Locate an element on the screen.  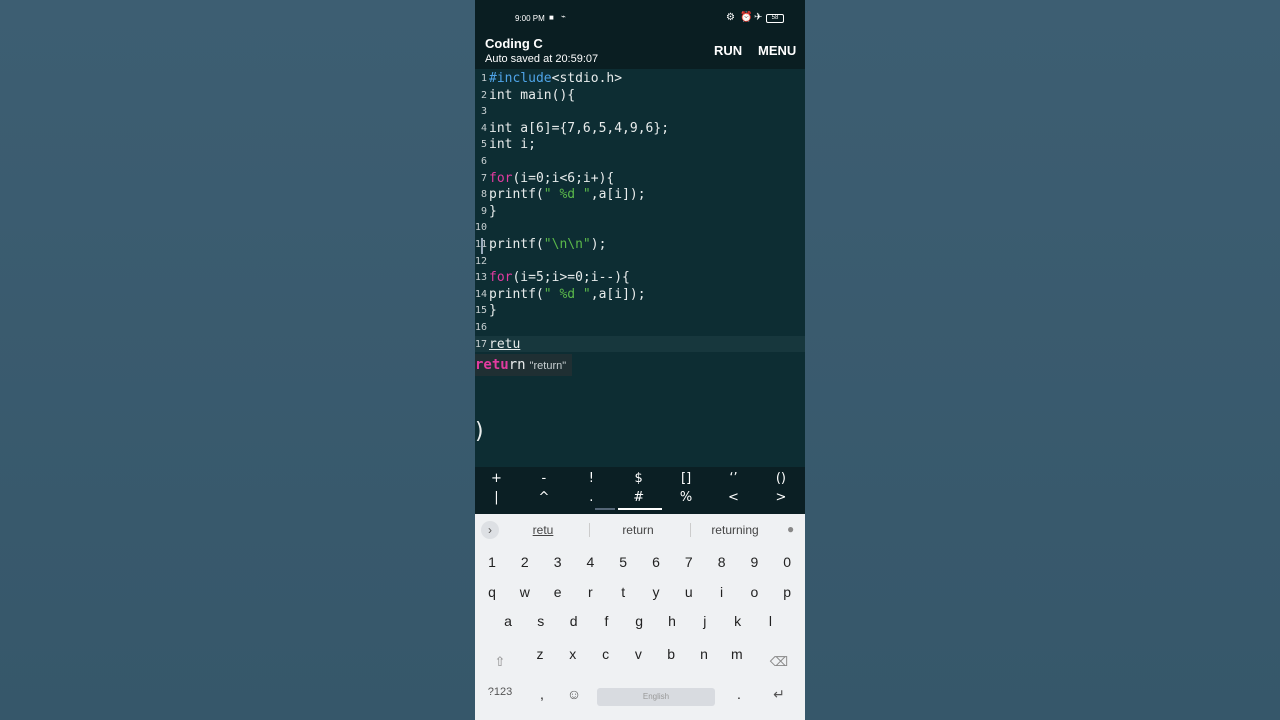
code-line: 8 printf(" %d ",a[i]); is located at coordinates (640, 194).